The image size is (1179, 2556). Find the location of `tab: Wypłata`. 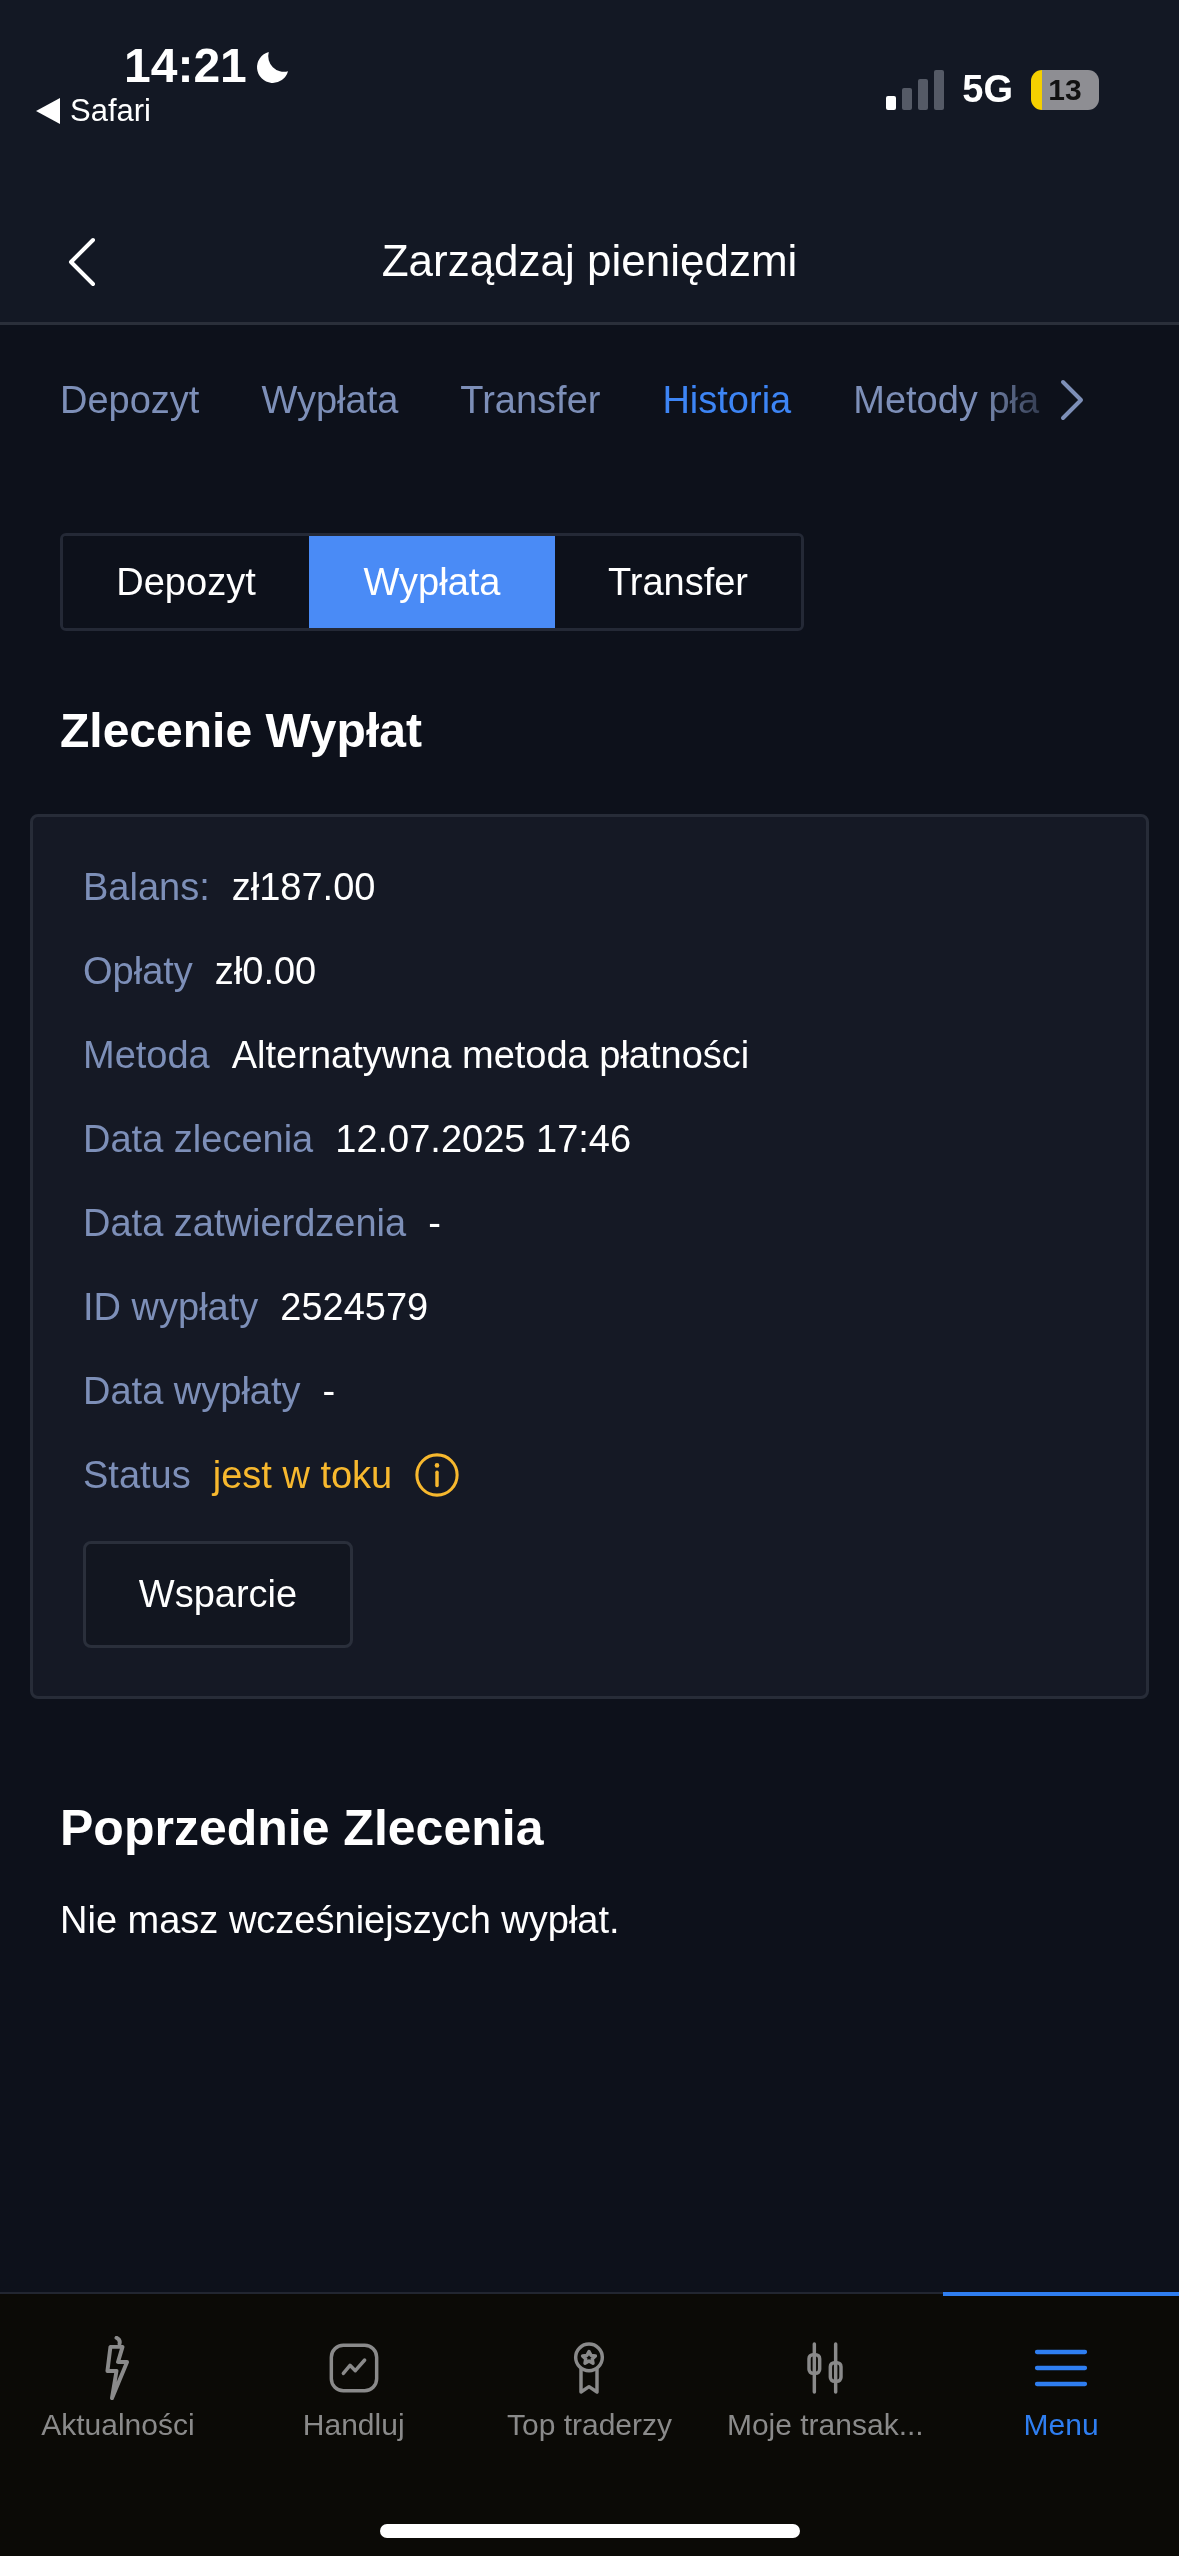

tab: Wypłata is located at coordinates (345, 400).